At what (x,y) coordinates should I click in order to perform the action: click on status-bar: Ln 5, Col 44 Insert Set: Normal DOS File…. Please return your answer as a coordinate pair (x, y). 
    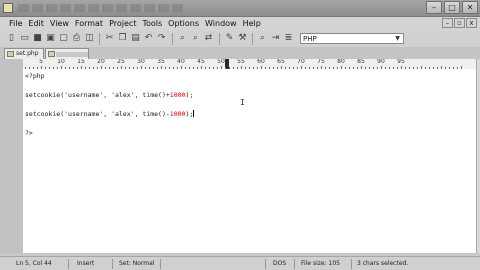
    Looking at the image, I should click on (240, 263).